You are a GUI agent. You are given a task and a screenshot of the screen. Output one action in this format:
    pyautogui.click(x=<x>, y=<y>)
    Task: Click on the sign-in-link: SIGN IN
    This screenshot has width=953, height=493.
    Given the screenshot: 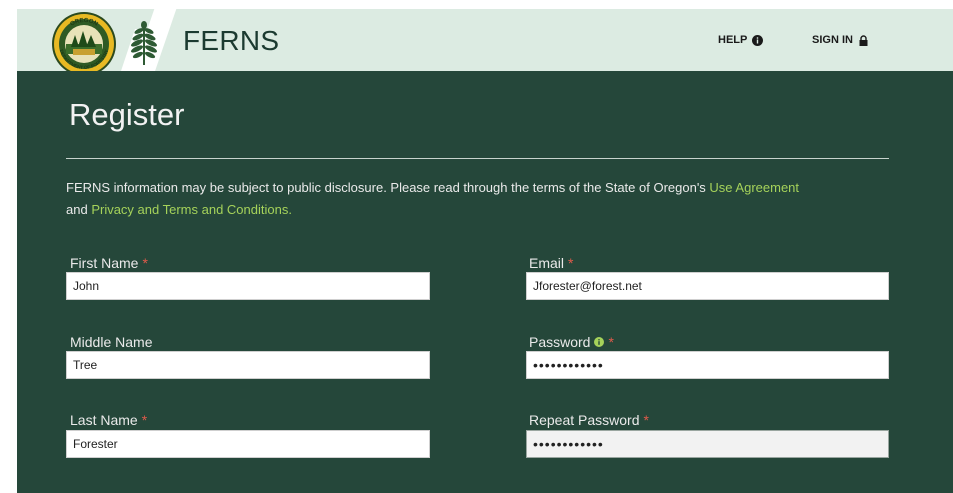 What is the action you would take?
    pyautogui.click(x=840, y=40)
    